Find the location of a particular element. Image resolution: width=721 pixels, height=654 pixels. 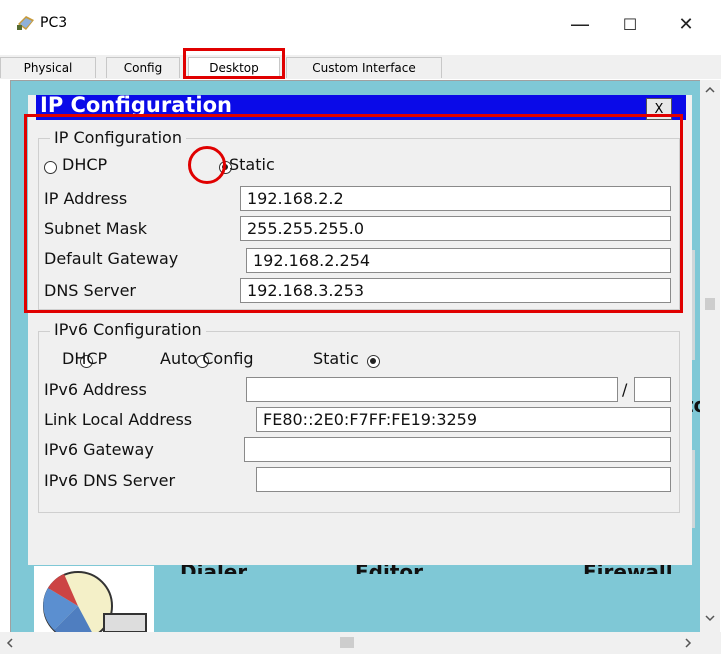

horizontal-scroll-thumb is located at coordinates (347, 642).